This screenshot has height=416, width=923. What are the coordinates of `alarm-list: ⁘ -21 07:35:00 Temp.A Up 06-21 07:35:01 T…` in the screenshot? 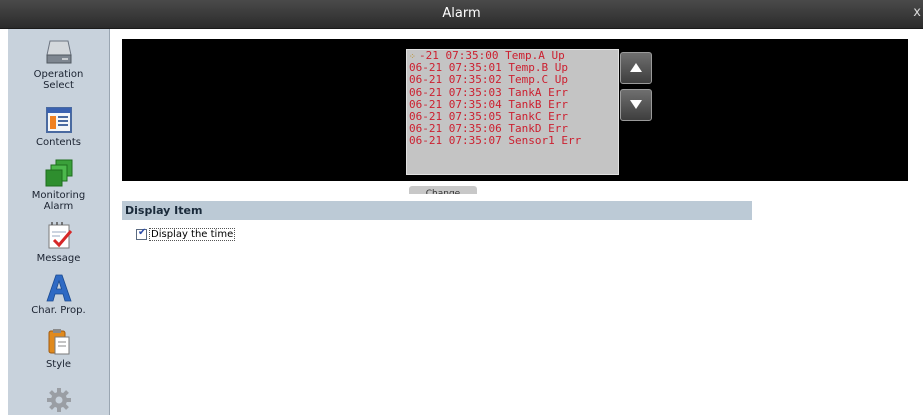 It's located at (512, 112).